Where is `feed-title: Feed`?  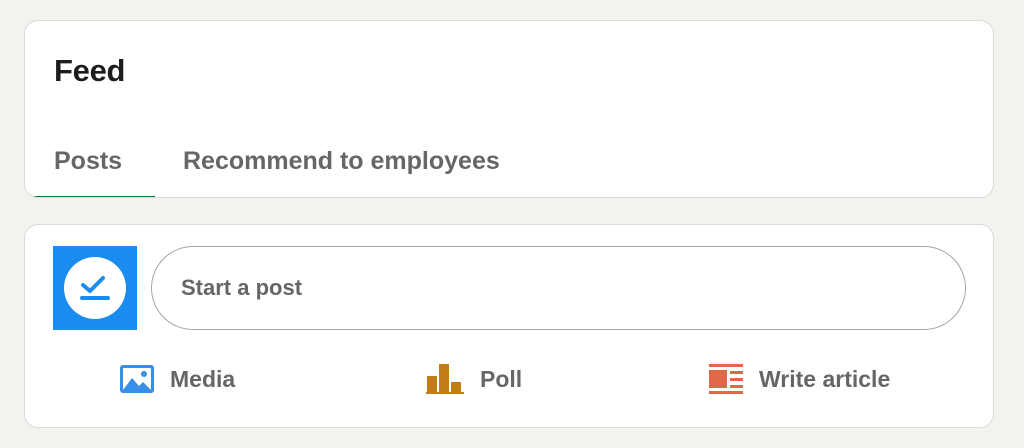
feed-title: Feed is located at coordinates (90, 70).